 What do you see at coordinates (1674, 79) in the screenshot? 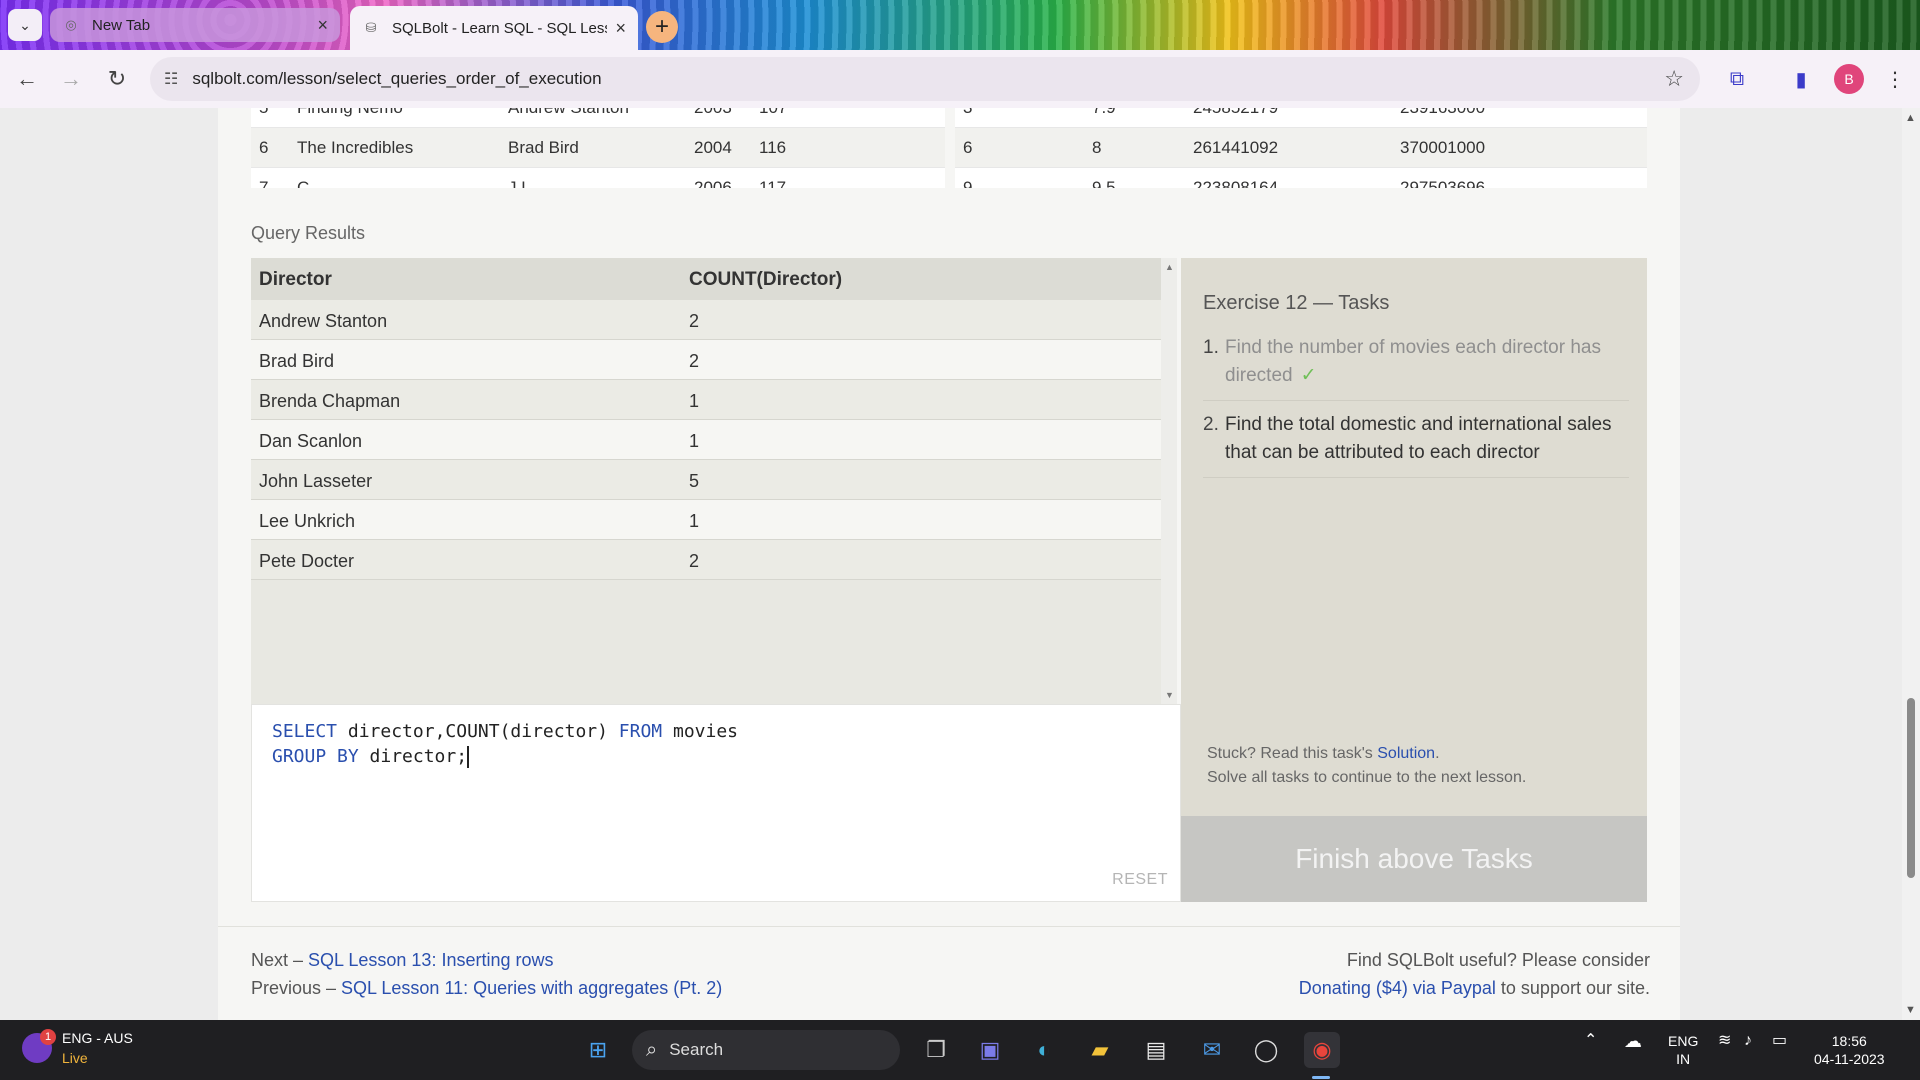
I see `bookmark-star-icon: ☆` at bounding box center [1674, 79].